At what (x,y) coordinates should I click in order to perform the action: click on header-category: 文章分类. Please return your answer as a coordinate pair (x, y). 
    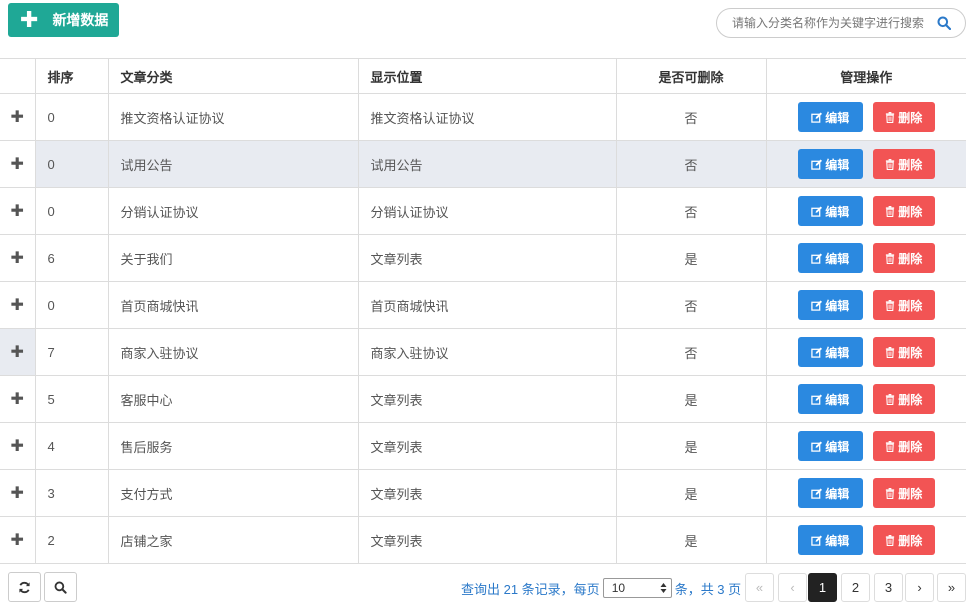
    Looking at the image, I should click on (232, 76).